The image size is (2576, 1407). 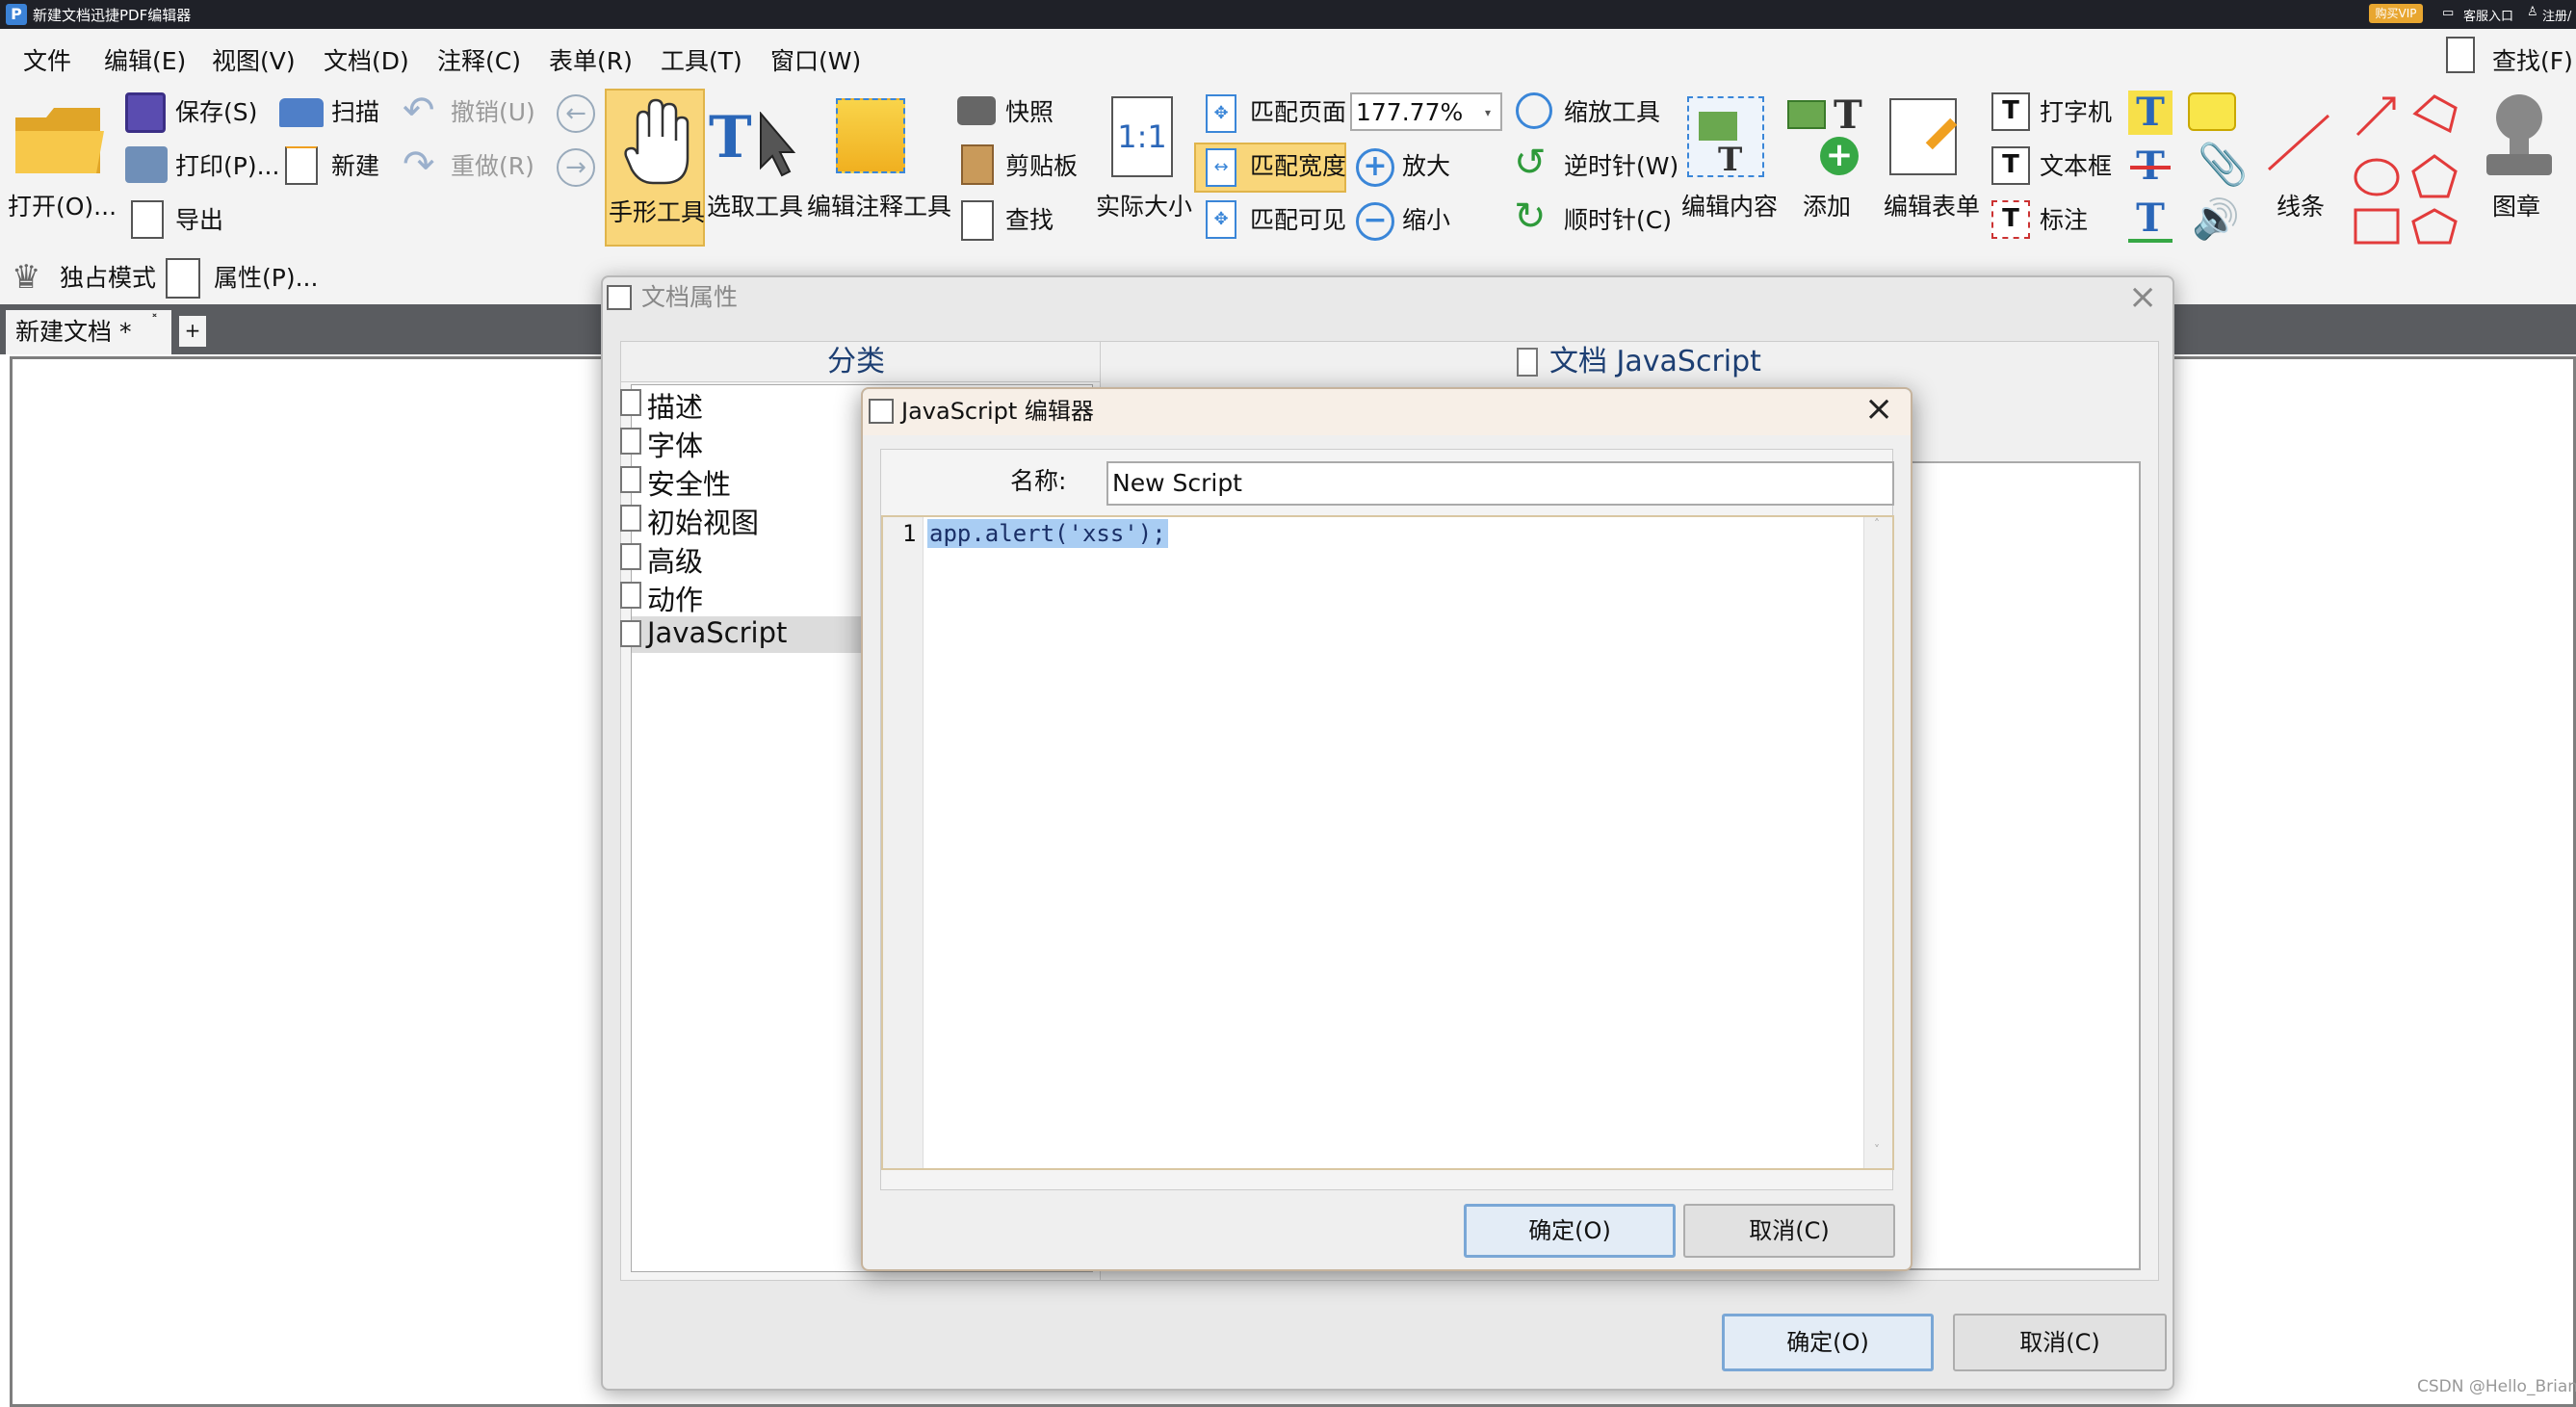 What do you see at coordinates (1041, 167) in the screenshot?
I see `clipboard-button: 剪贴板` at bounding box center [1041, 167].